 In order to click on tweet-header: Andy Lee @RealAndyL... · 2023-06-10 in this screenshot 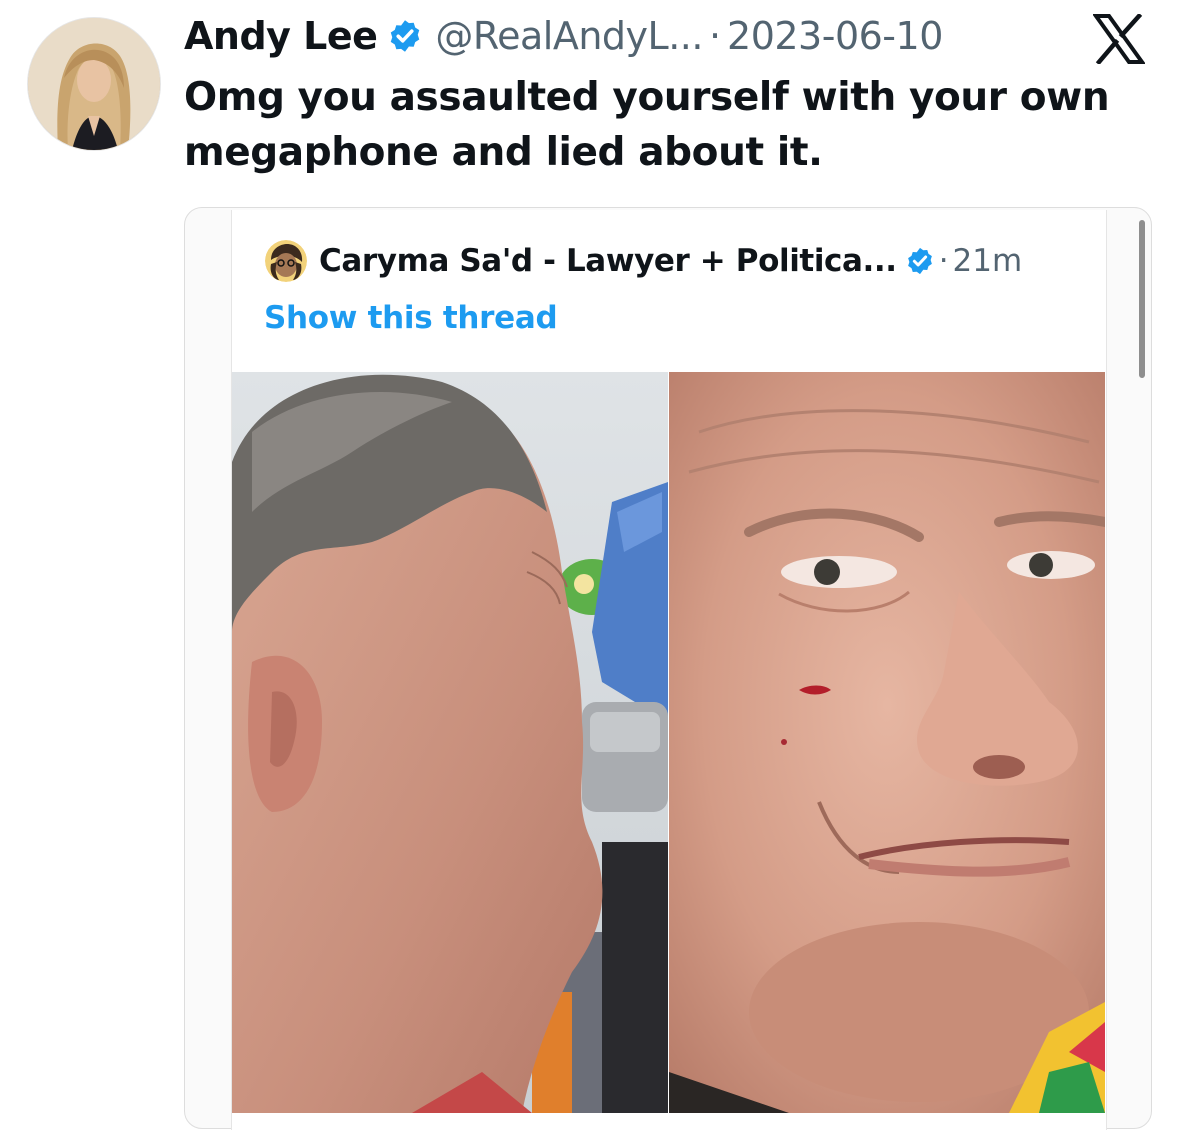, I will do `click(563, 36)`.